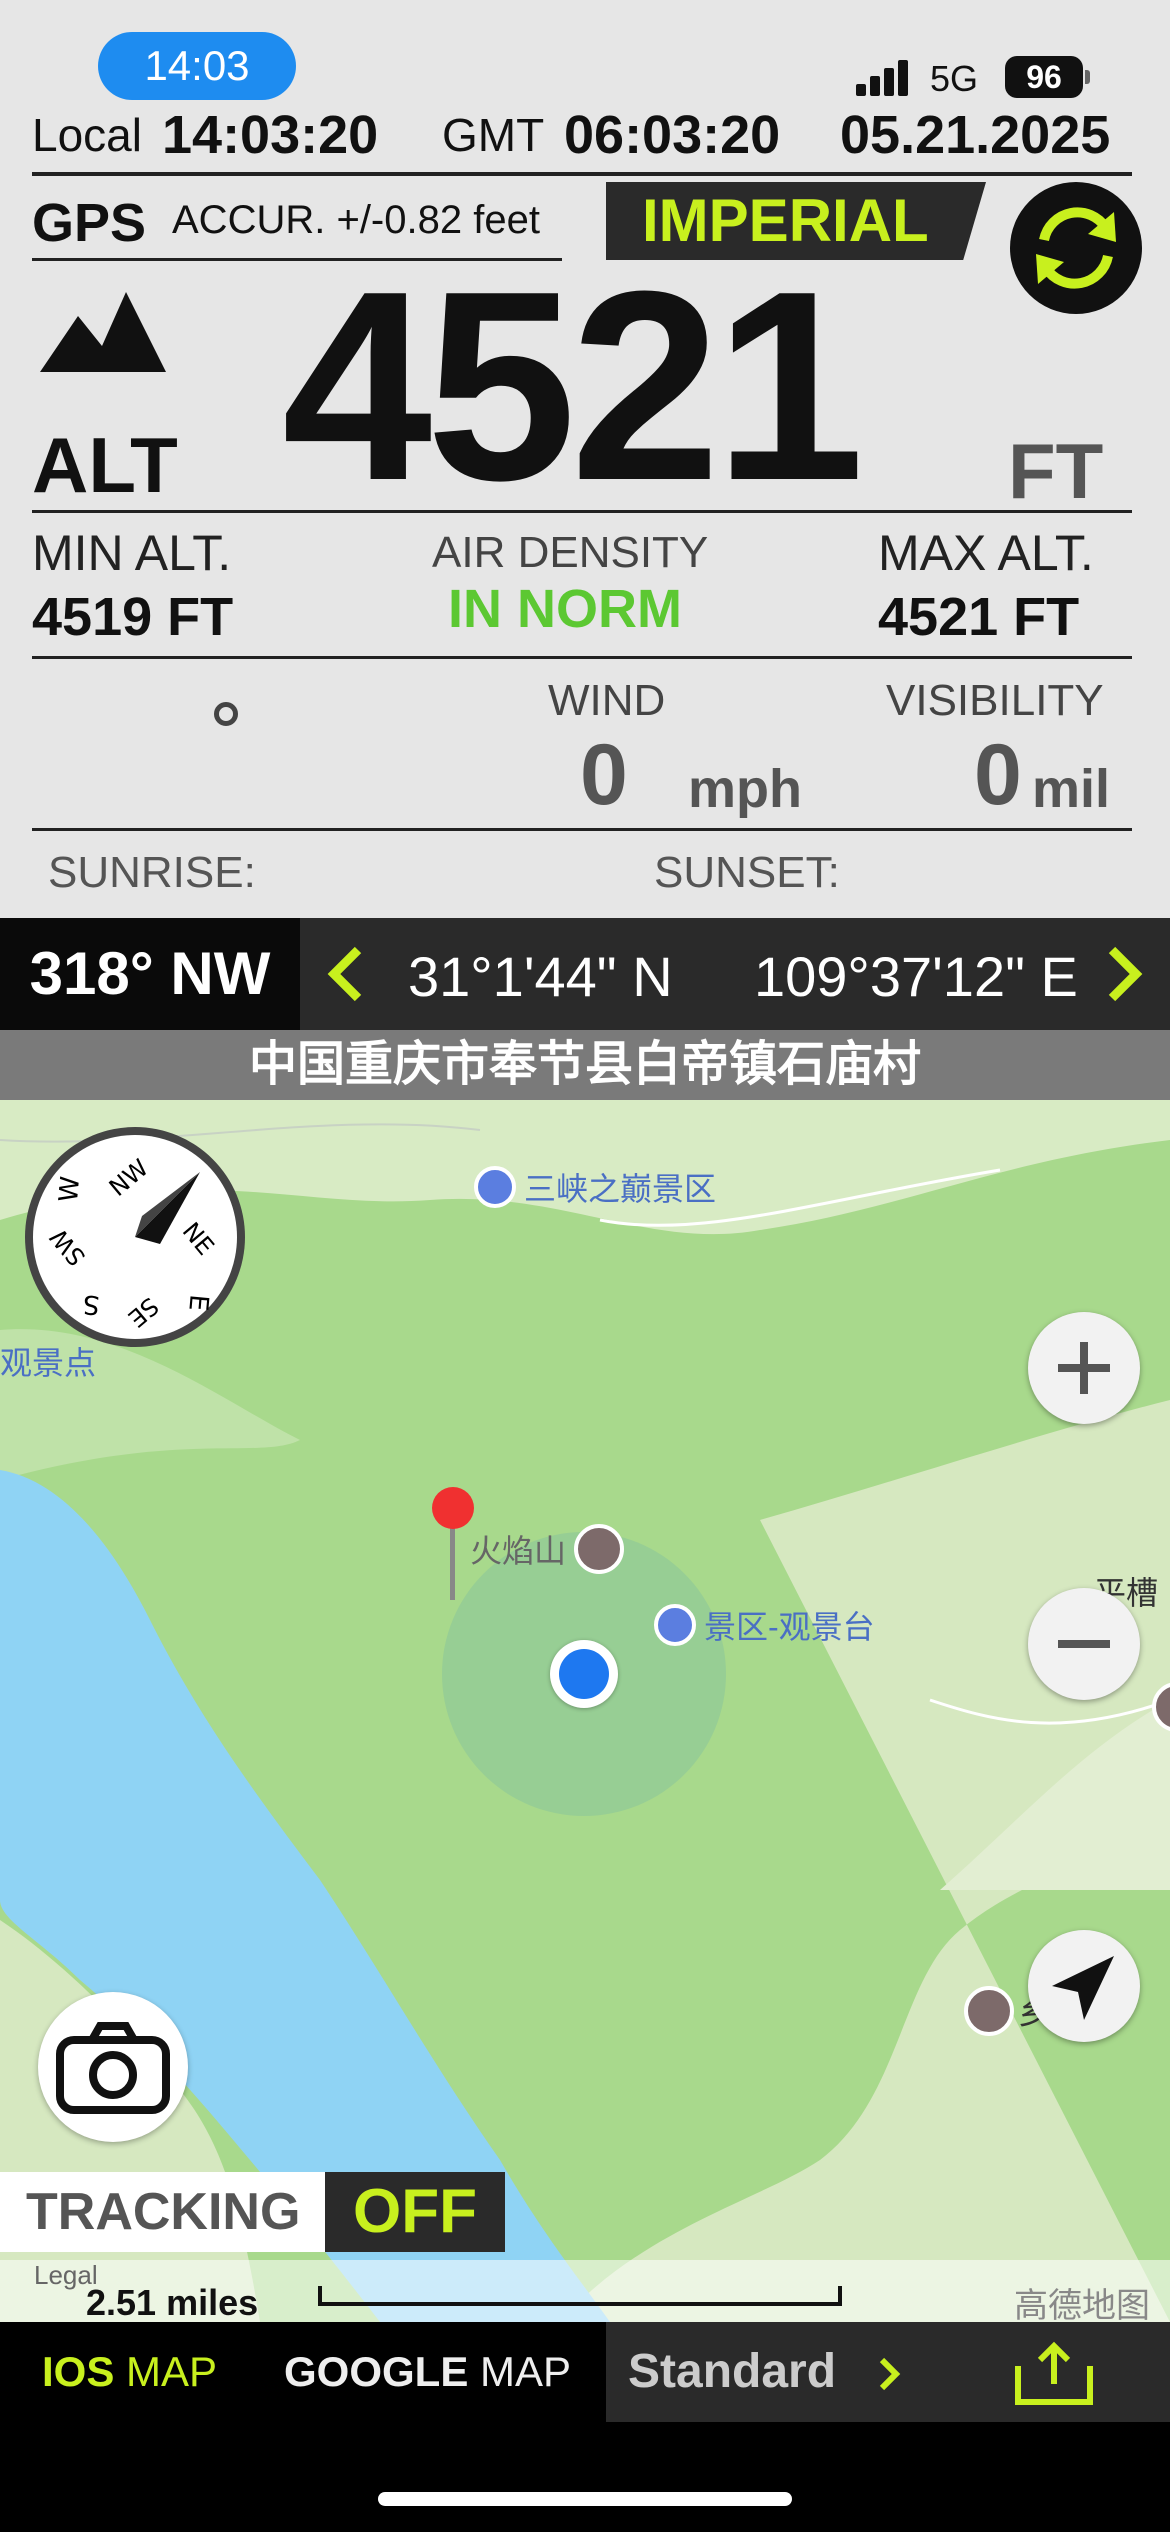 The image size is (1170, 2532). Describe the element at coordinates (162, 2212) in the screenshot. I see `tracking-label: TRACKING` at that location.